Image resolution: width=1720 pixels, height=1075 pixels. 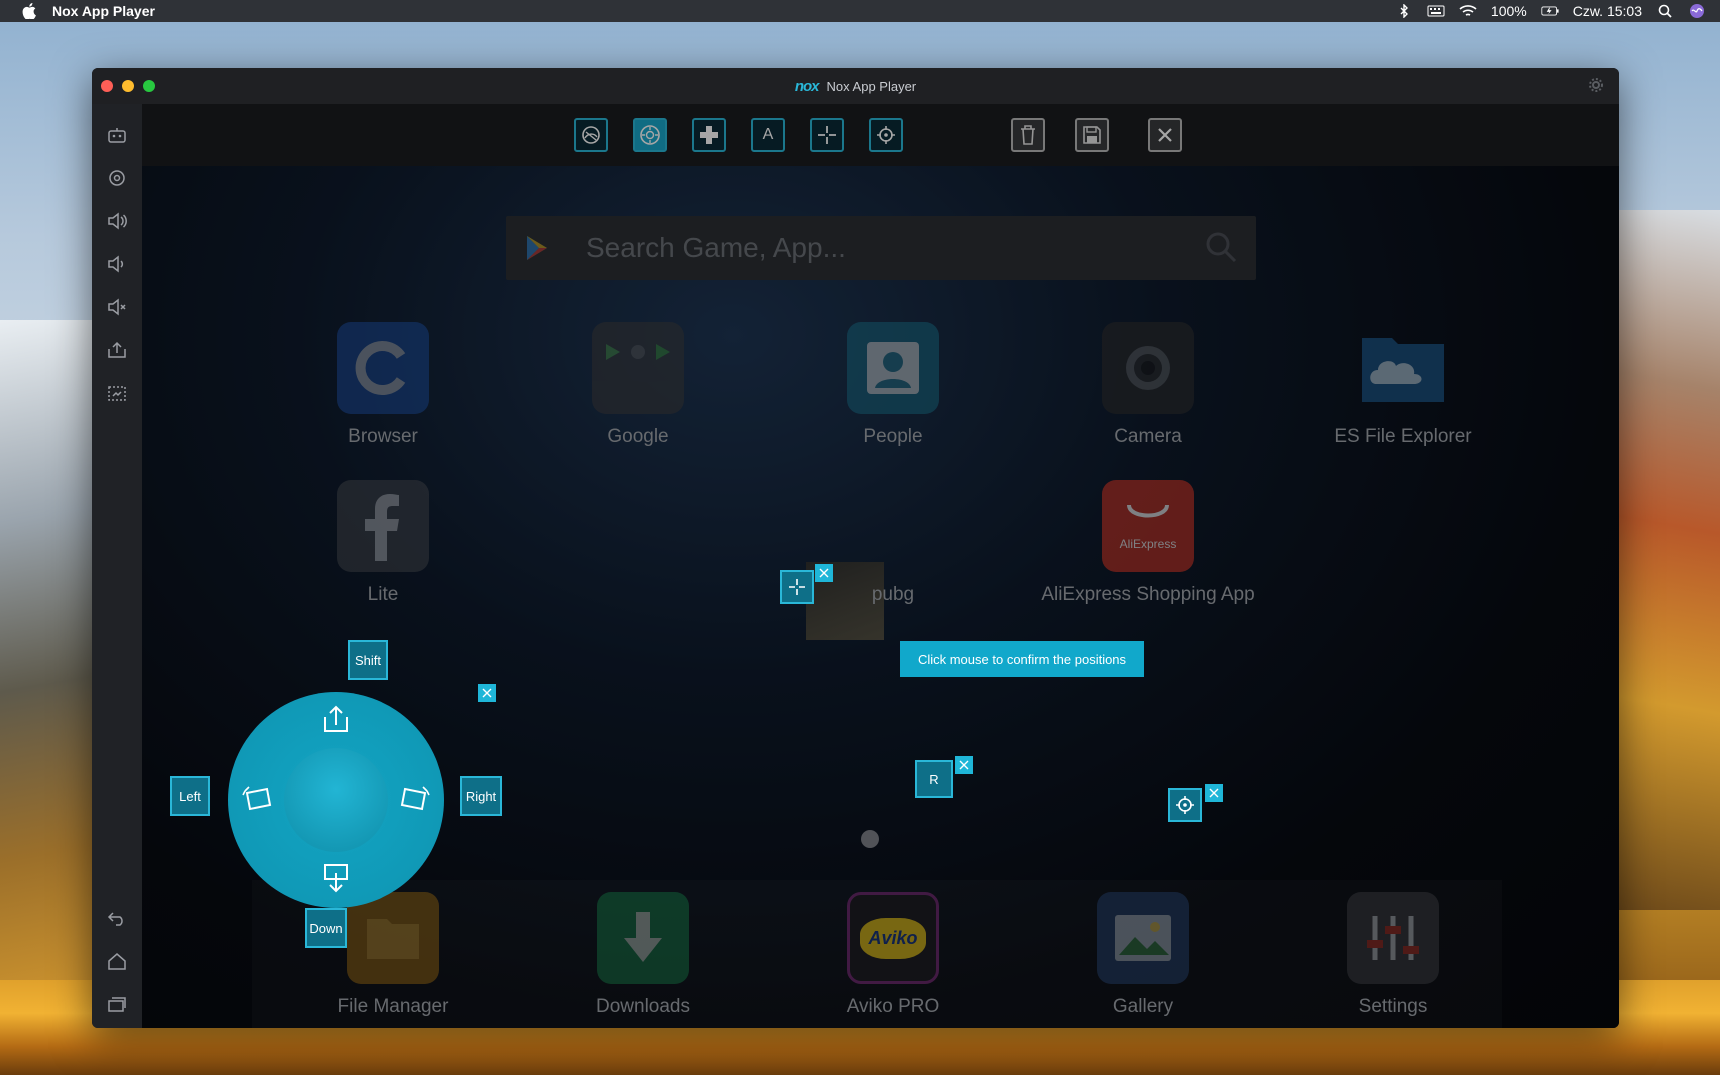 I want to click on fire-remove-icon, so click(x=1214, y=793).